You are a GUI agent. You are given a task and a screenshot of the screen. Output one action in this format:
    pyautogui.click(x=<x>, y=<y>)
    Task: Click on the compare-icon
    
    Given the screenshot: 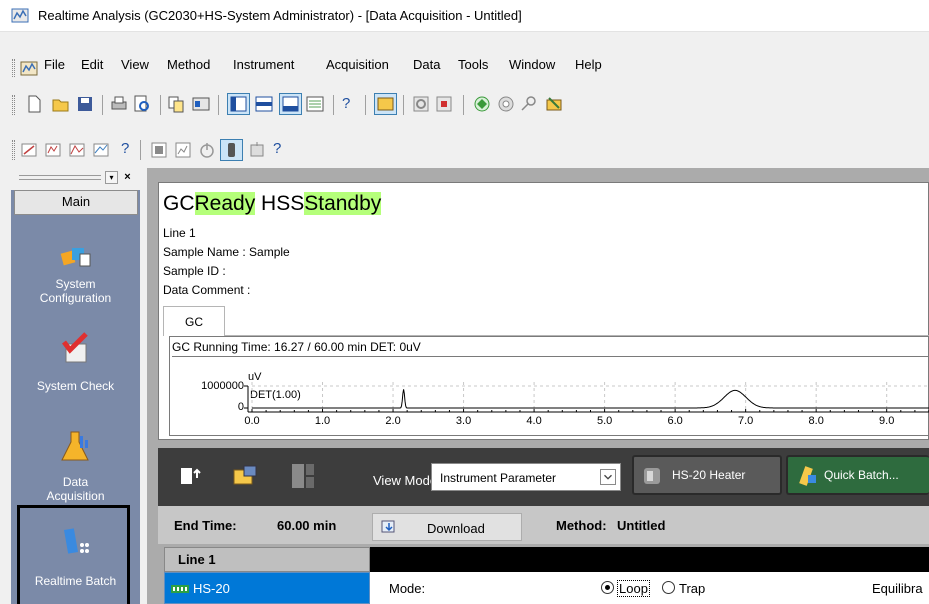 What is the action you would take?
    pyautogui.click(x=101, y=150)
    